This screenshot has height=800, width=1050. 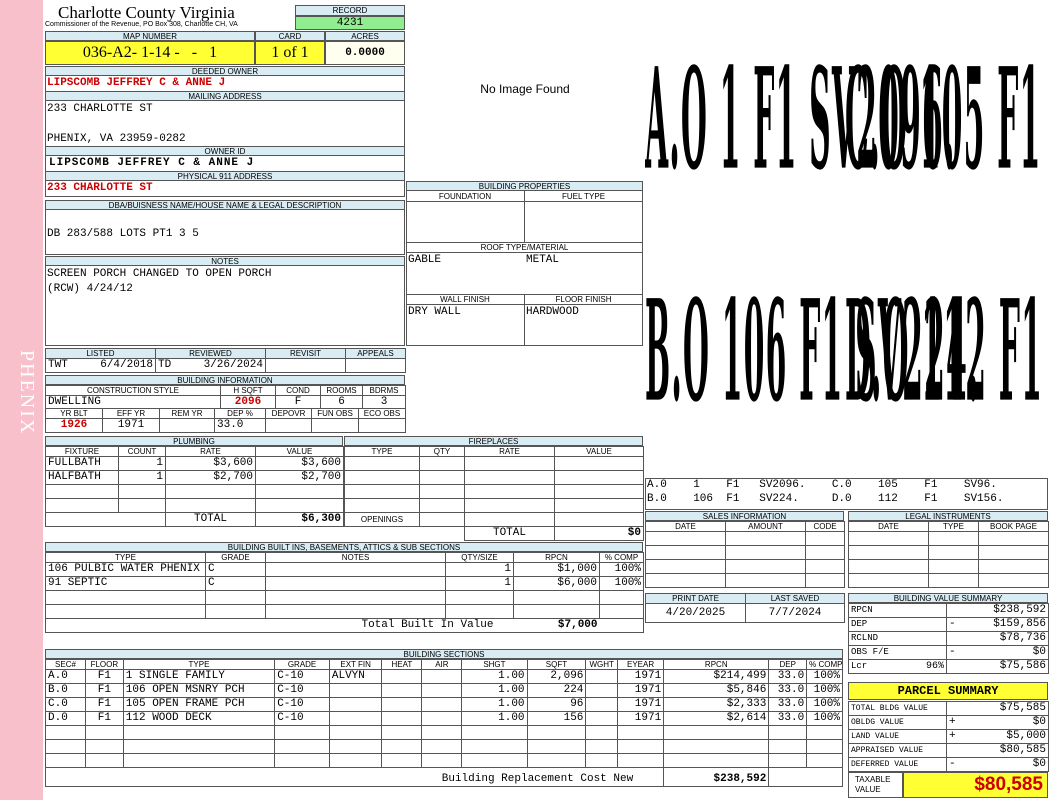 What do you see at coordinates (716, 777) in the screenshot?
I see `sections-total-value: $238,592` at bounding box center [716, 777].